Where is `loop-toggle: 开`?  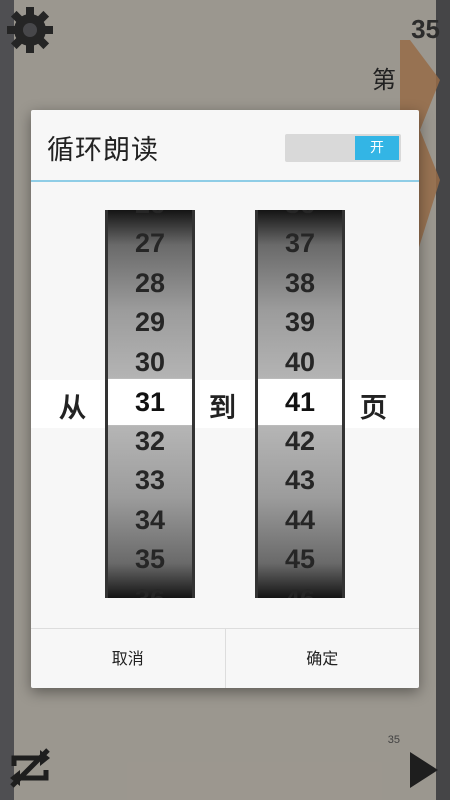 loop-toggle: 开 is located at coordinates (343, 148).